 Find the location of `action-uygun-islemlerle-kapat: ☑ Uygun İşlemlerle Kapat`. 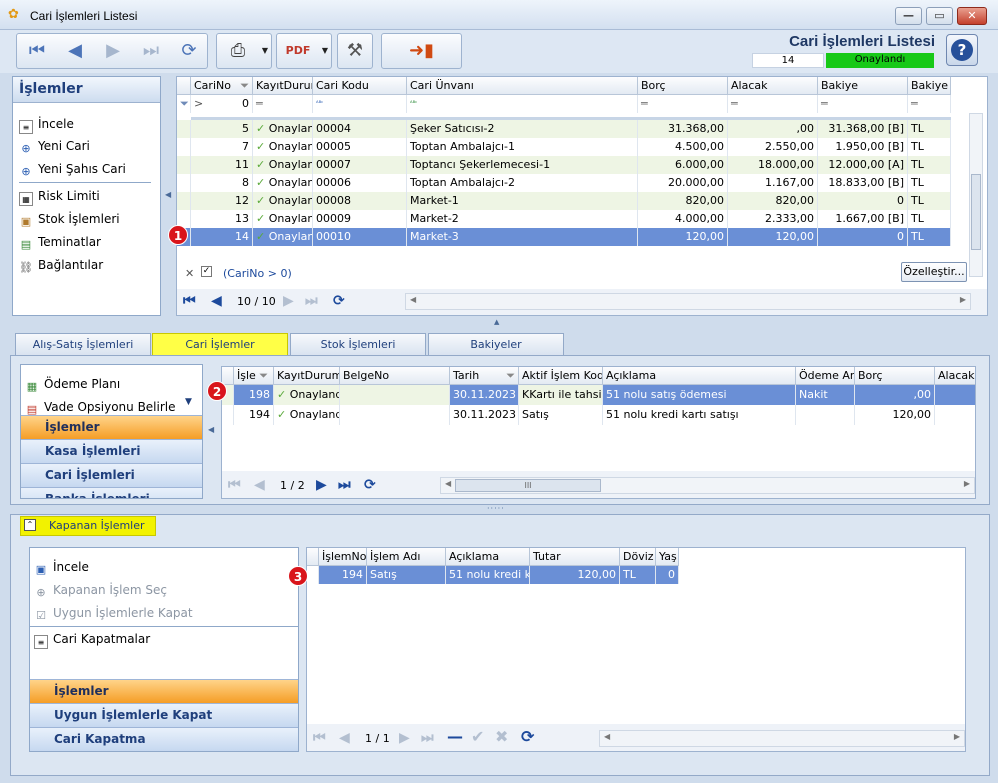

action-uygun-islemlerle-kapat: ☑ Uygun İşlemlerle Kapat is located at coordinates (113, 613).